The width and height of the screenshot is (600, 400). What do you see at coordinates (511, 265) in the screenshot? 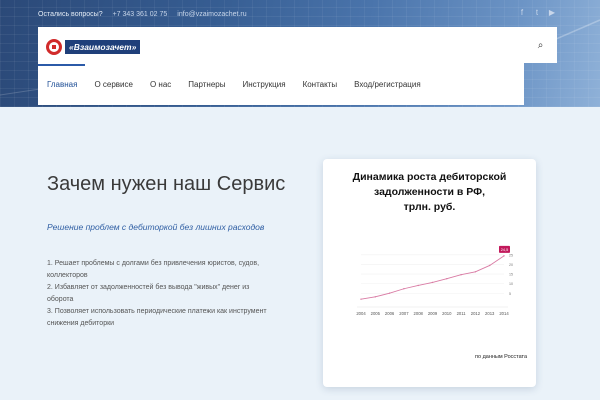
I see `y-tick-label: 20` at bounding box center [511, 265].